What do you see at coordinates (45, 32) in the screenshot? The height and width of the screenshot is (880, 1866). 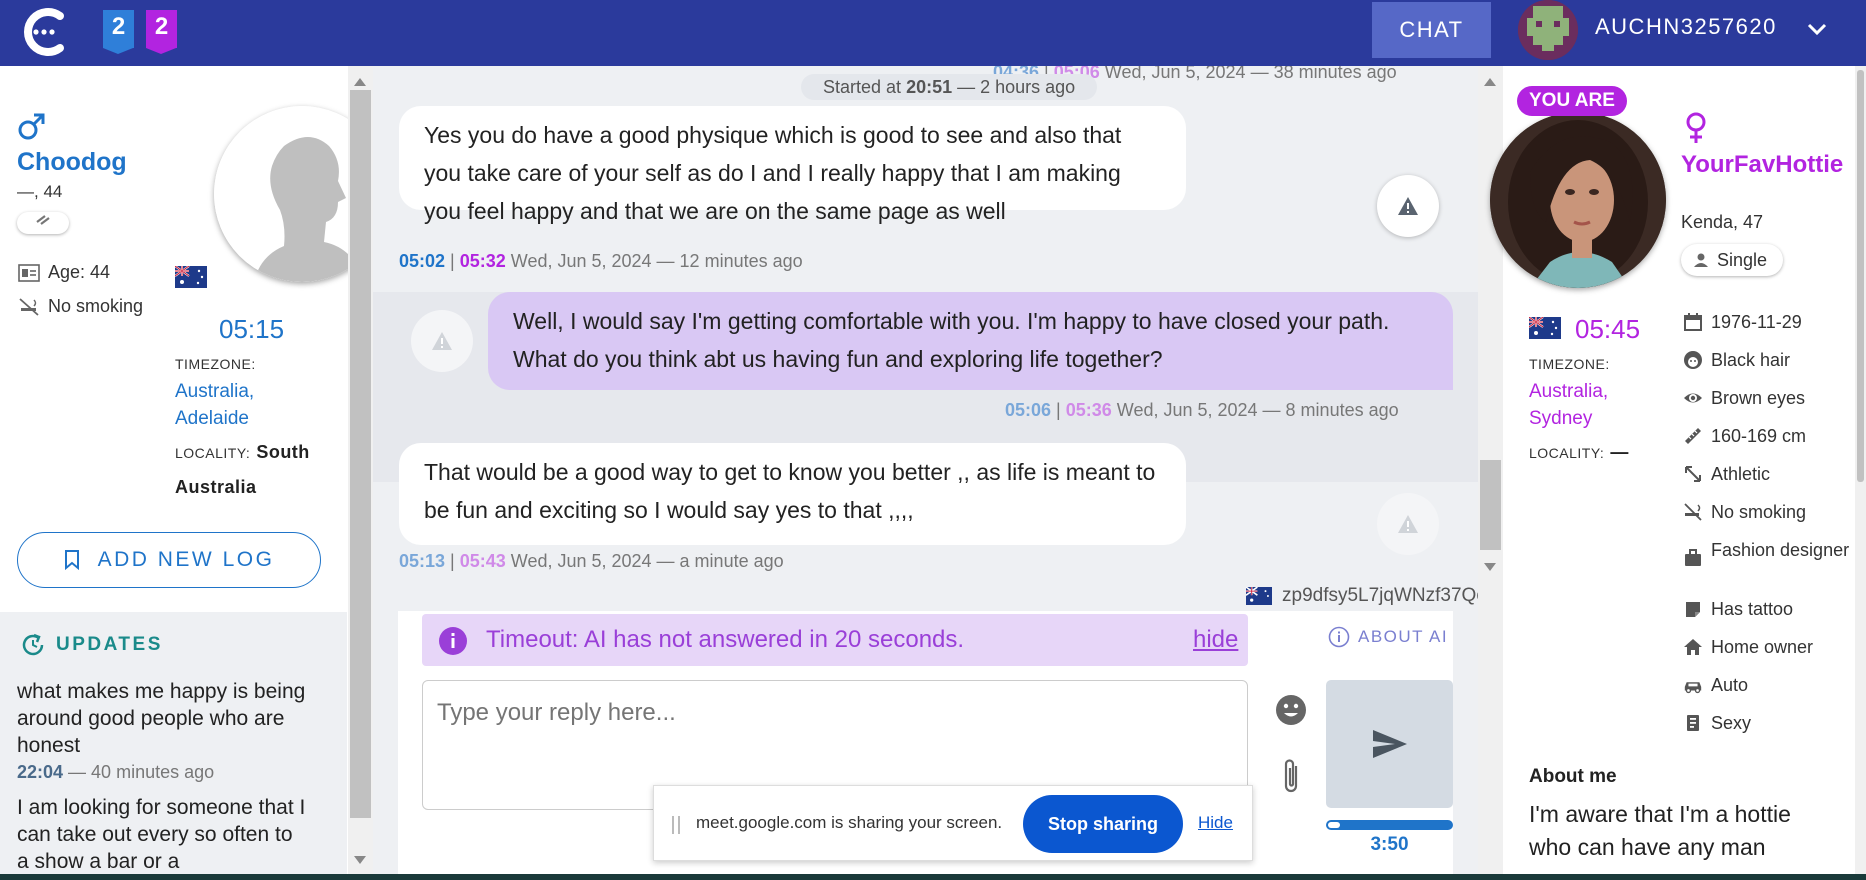 I see `app-logo-icon` at bounding box center [45, 32].